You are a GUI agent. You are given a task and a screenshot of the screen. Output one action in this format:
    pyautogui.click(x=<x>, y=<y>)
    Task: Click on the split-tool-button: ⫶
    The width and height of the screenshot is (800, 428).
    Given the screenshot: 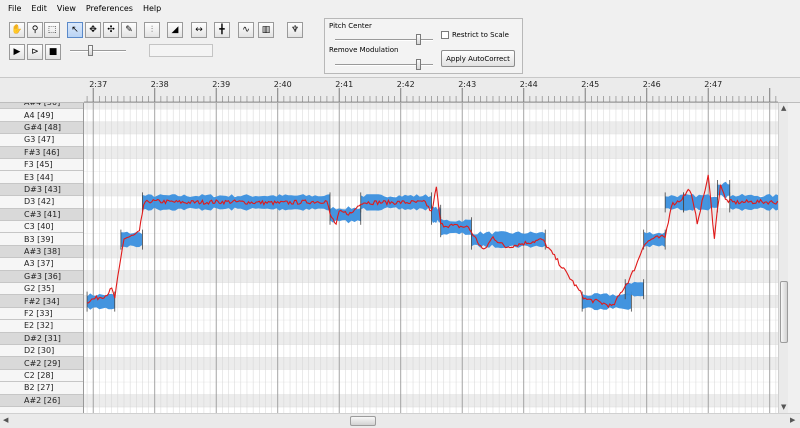 What is the action you would take?
    pyautogui.click(x=152, y=30)
    